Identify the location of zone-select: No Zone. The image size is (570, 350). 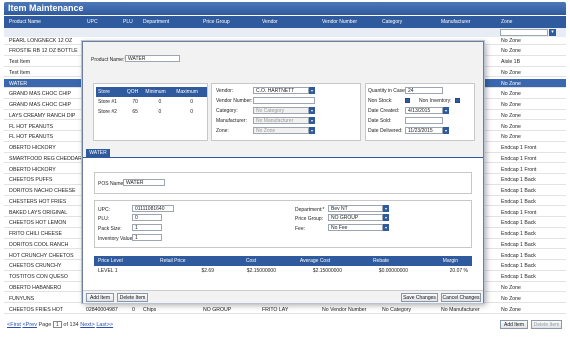
(281, 130).